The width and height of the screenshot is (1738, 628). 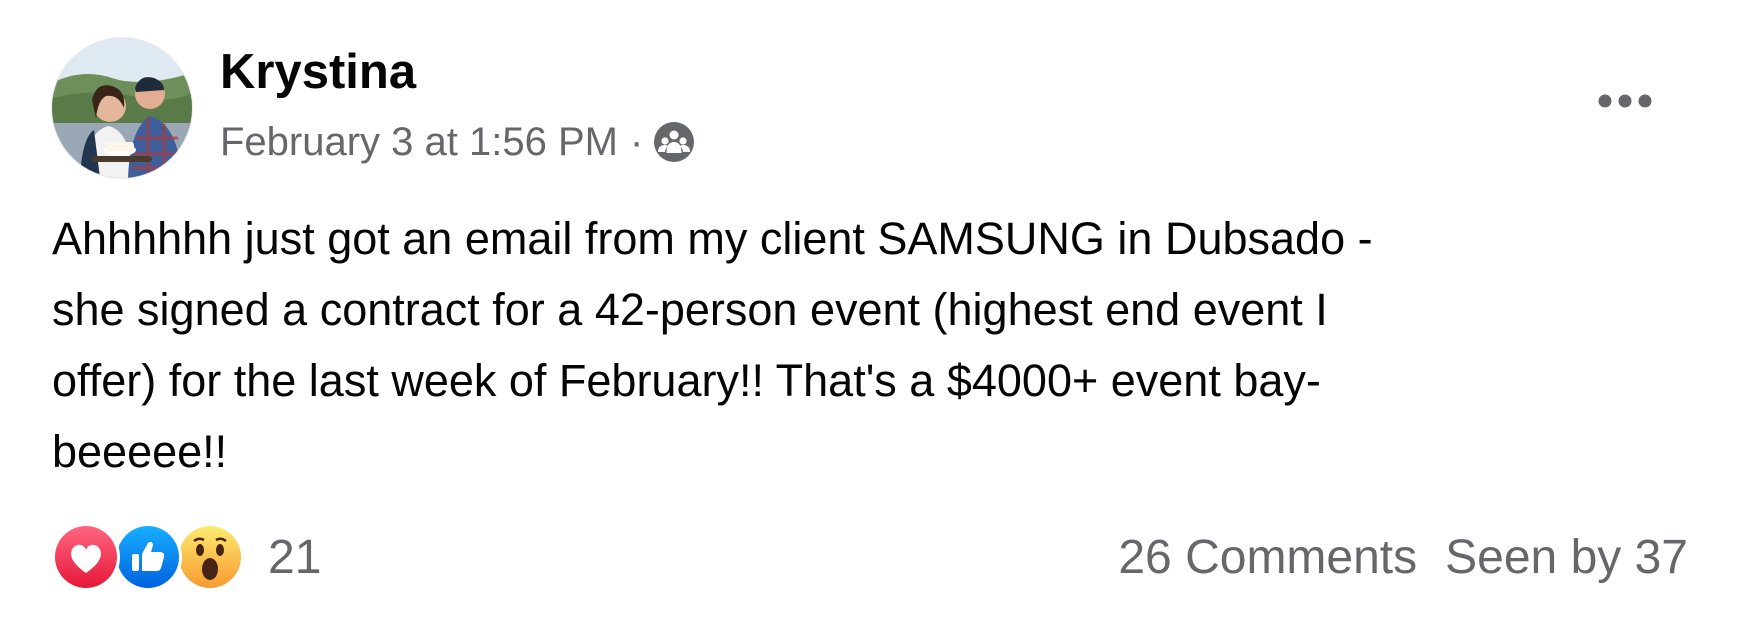 I want to click on reaction-count: 21, so click(x=295, y=557).